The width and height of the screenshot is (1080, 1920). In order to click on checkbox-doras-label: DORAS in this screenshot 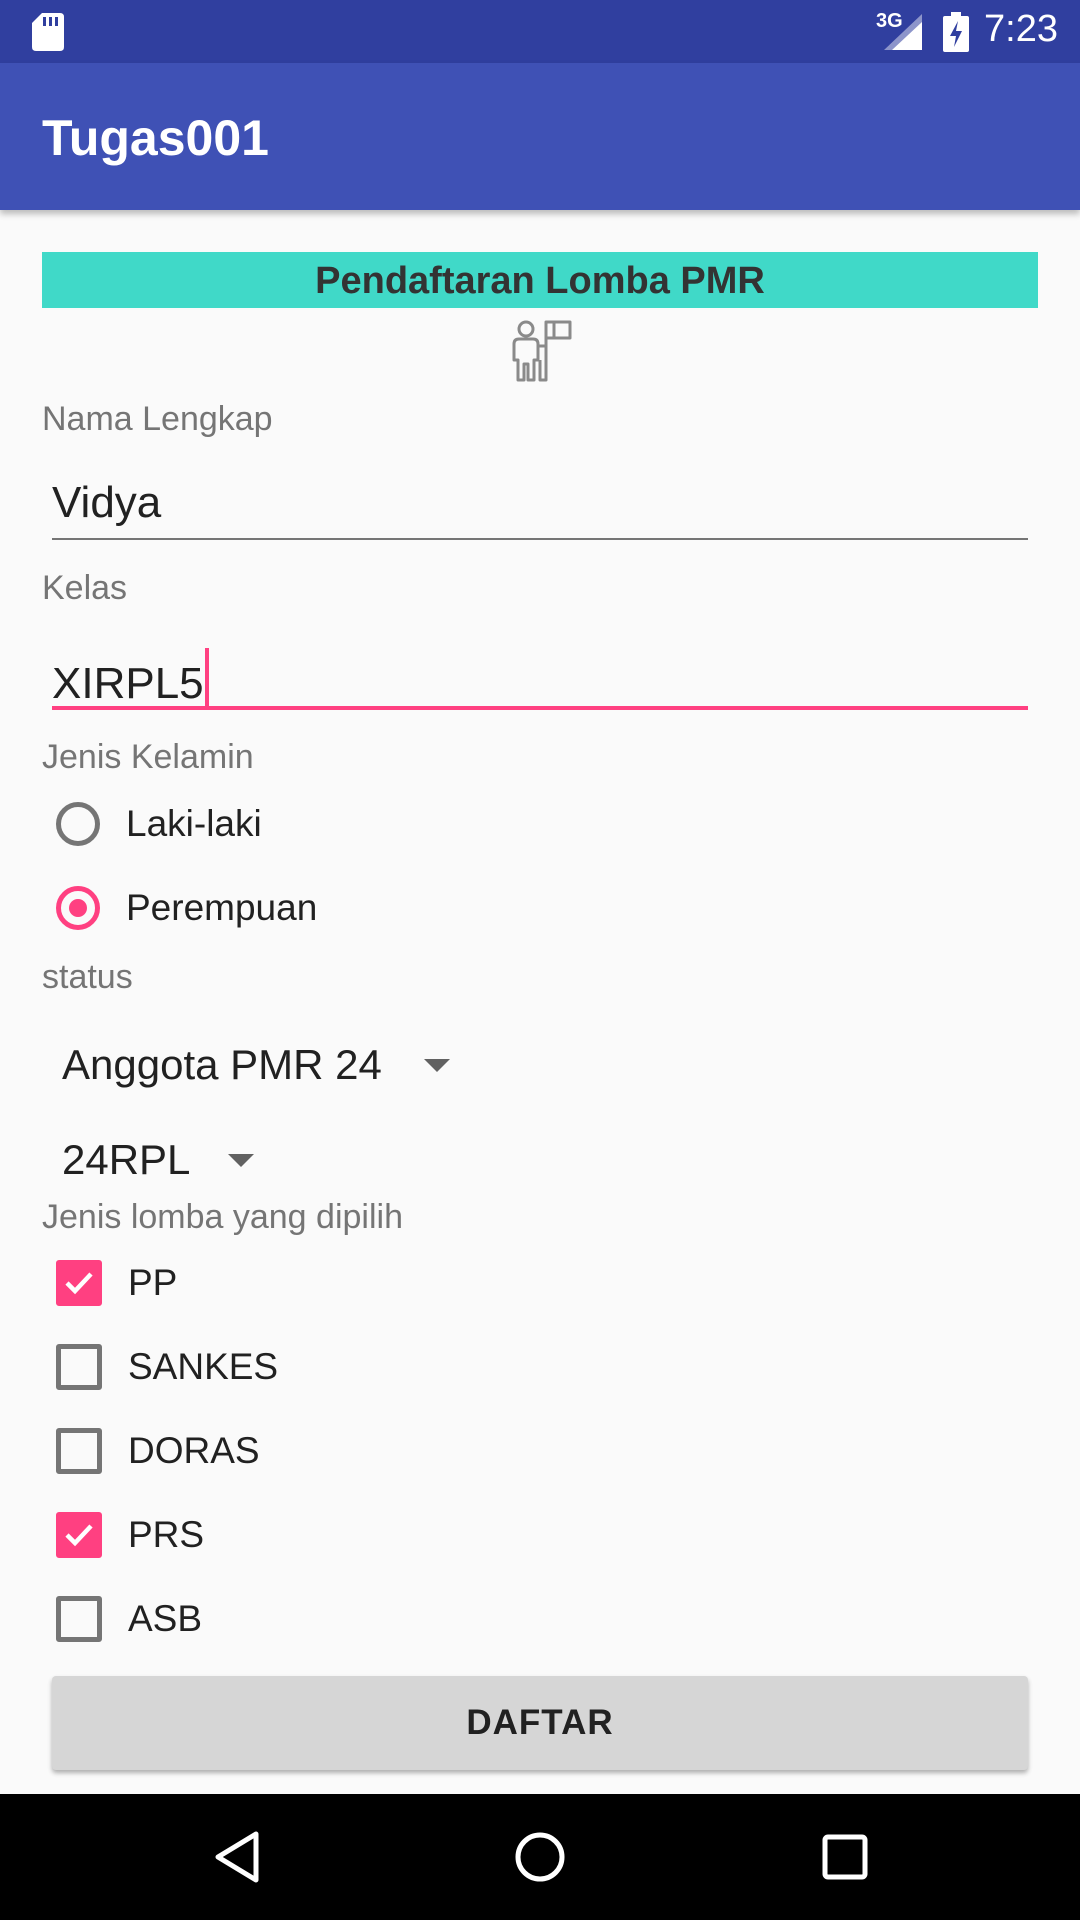, I will do `click(194, 1450)`.